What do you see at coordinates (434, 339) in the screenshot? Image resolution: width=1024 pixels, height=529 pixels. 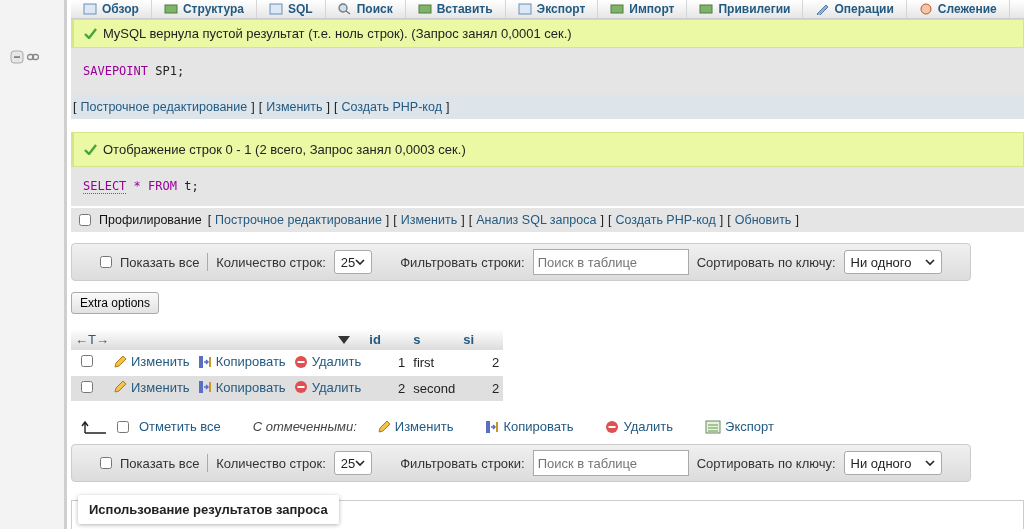 I see `column-header: s` at bounding box center [434, 339].